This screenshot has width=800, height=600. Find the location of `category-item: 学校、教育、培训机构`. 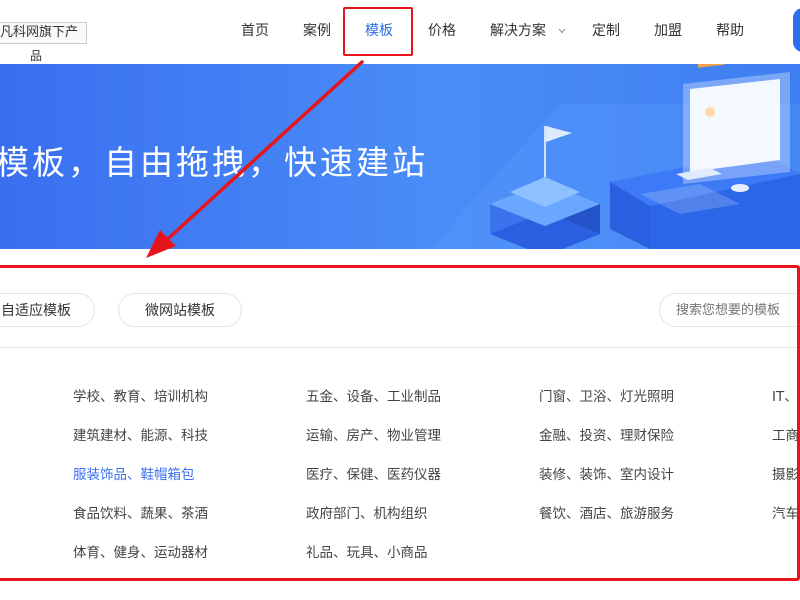

category-item: 学校、教育、培训机构 is located at coordinates (140, 397).